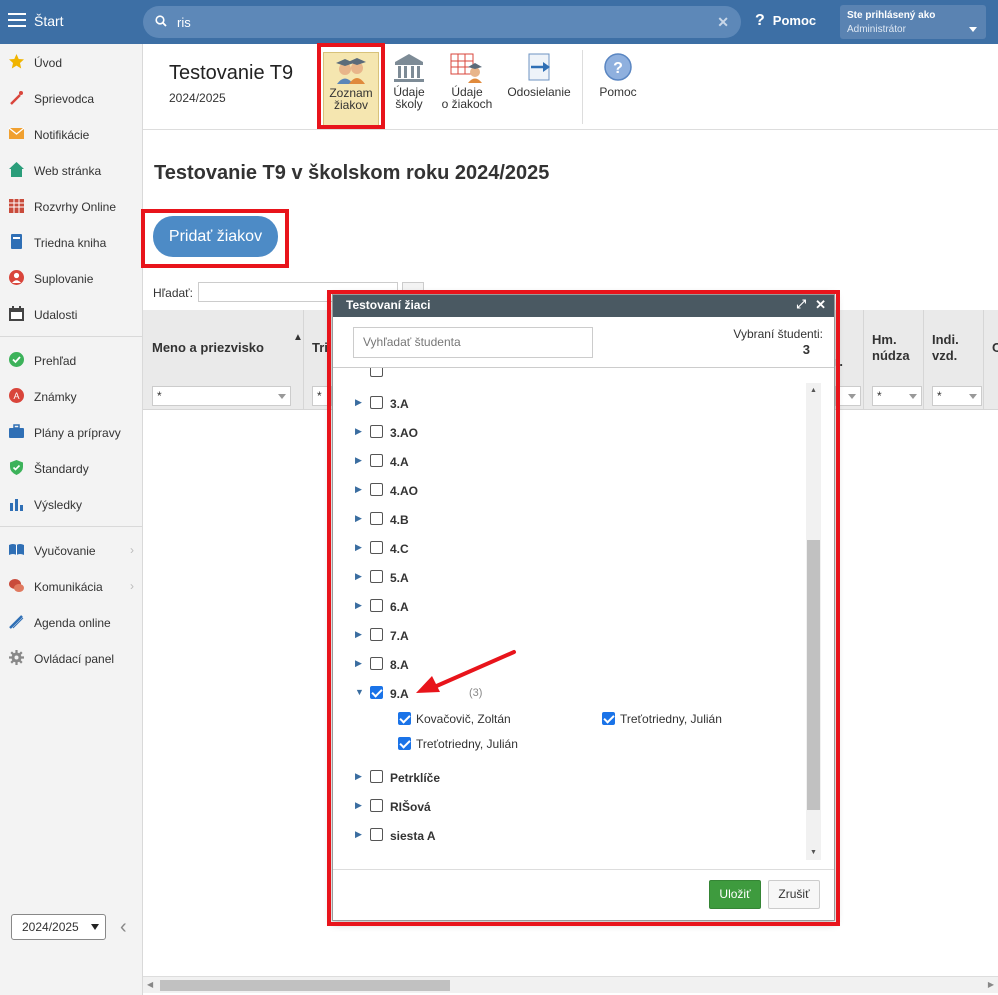 Image resolution: width=998 pixels, height=995 pixels. I want to click on sidebar-item-vyucovanie: Vyučovanie ›, so click(71, 550).